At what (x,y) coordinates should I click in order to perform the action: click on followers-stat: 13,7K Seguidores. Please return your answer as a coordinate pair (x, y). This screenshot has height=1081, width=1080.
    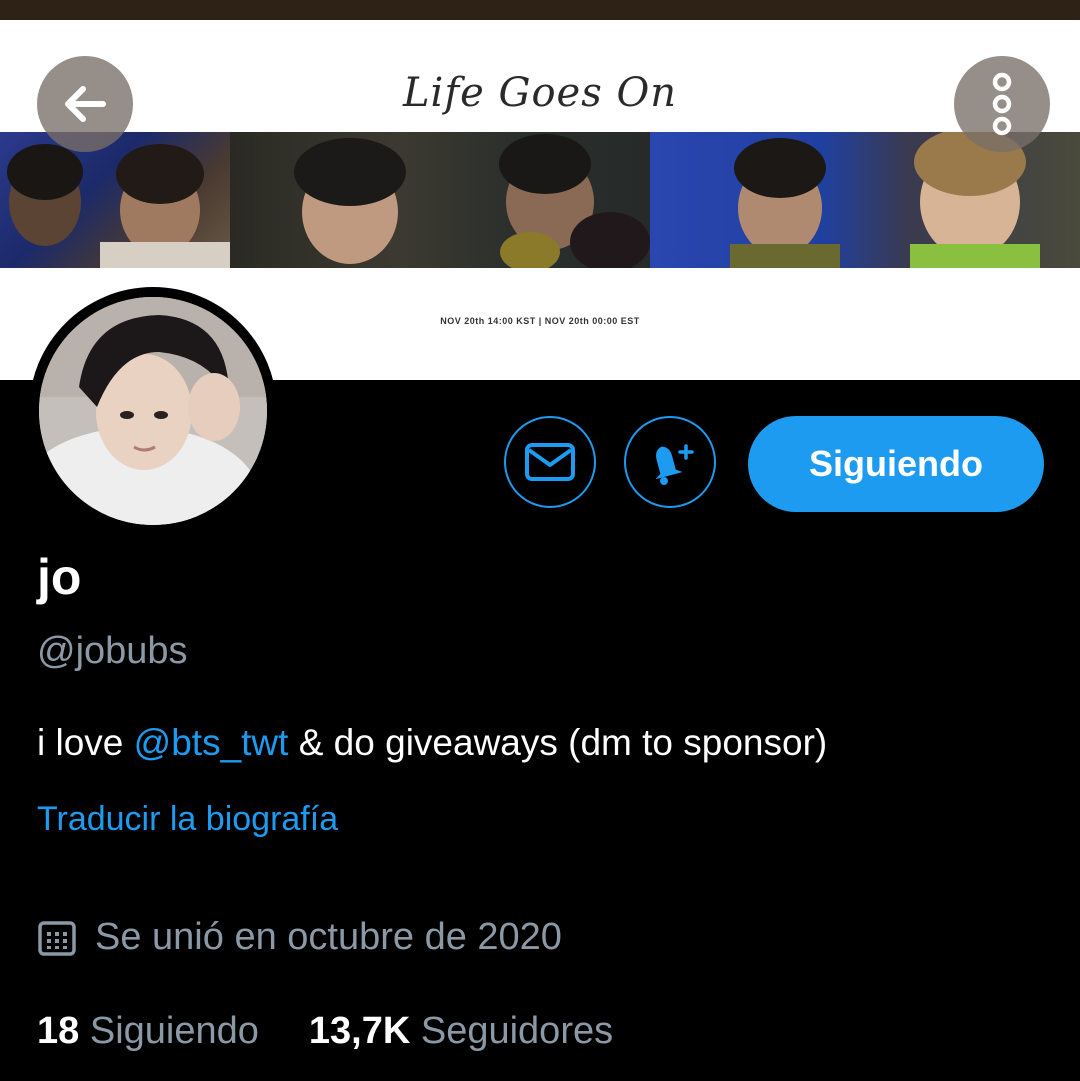
    Looking at the image, I should click on (461, 1031).